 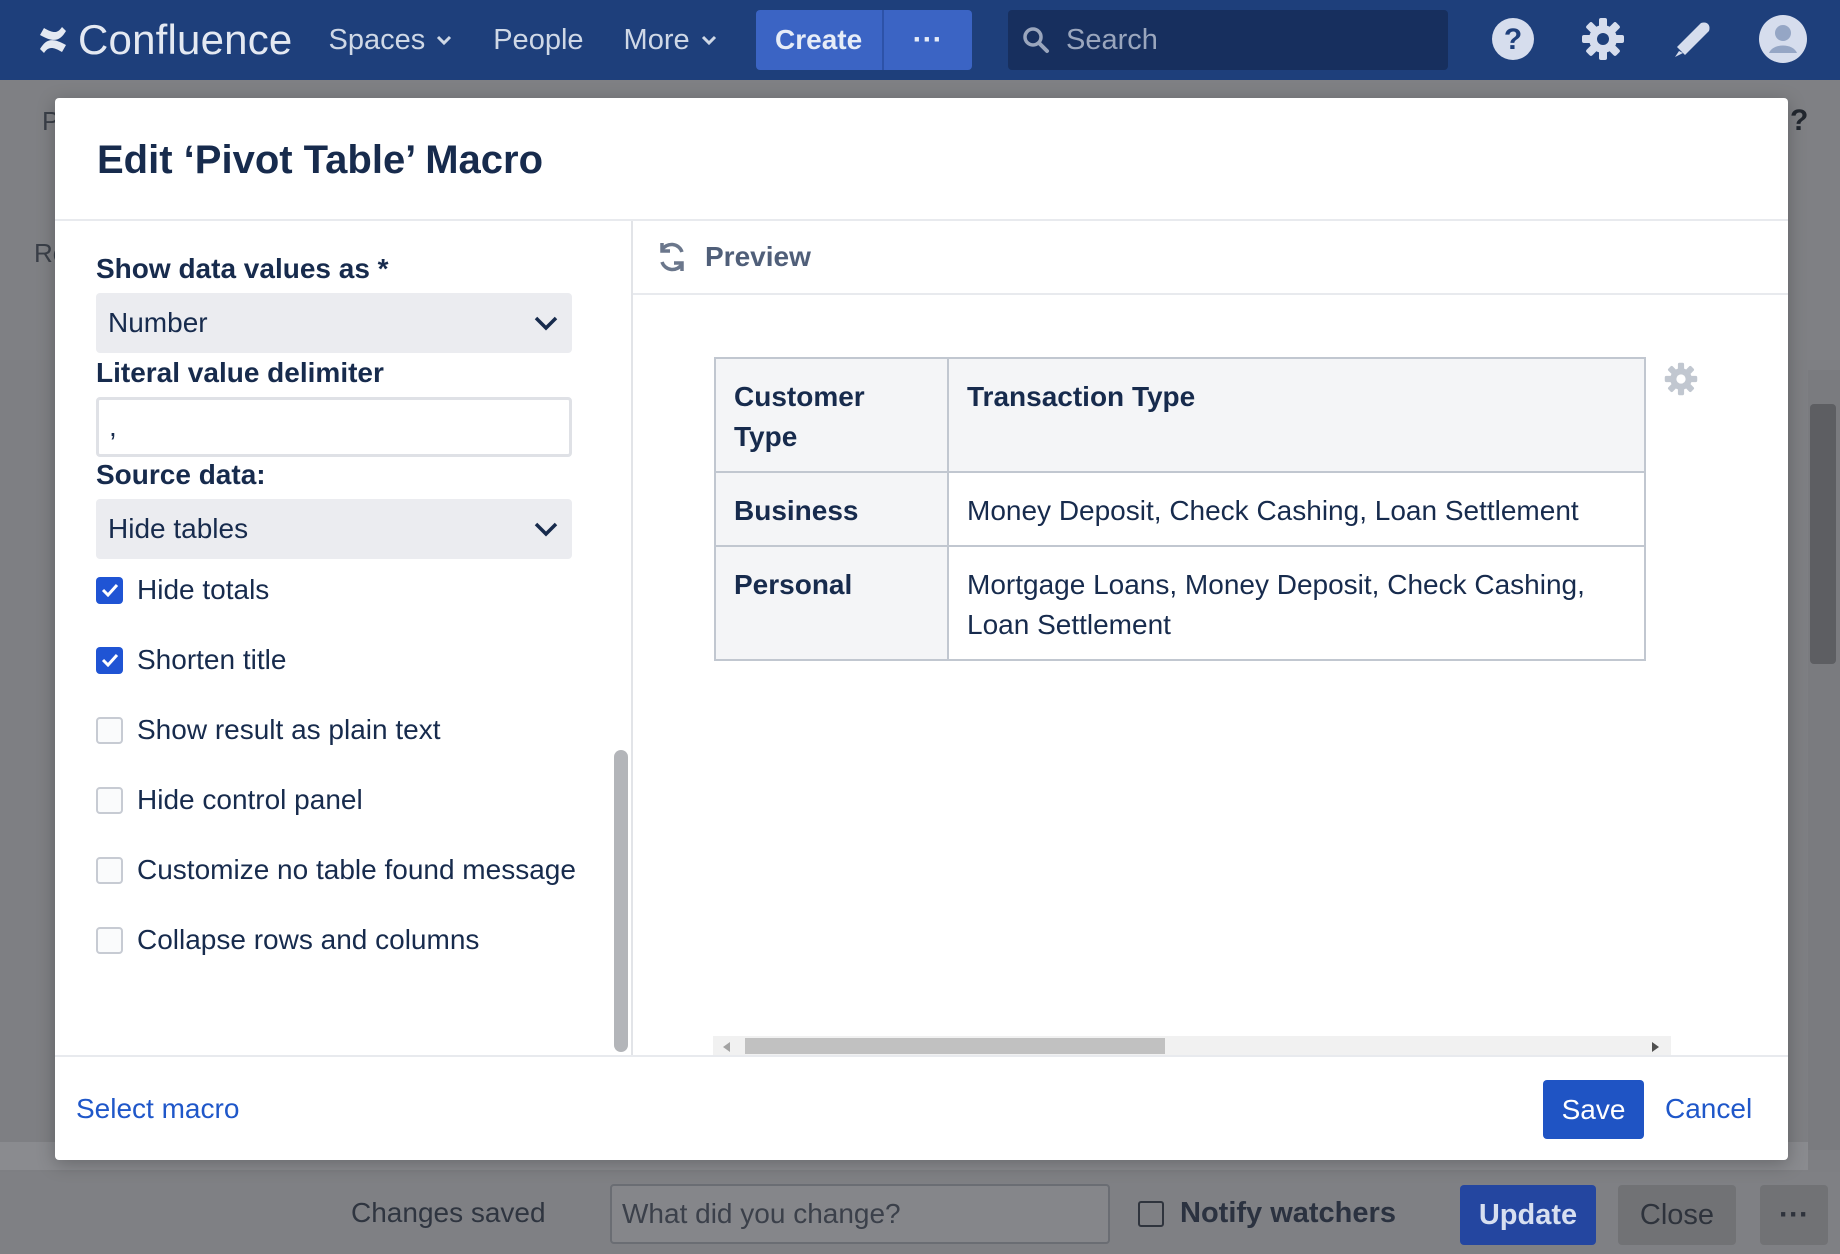 What do you see at coordinates (1210, 258) in the screenshot?
I see `preview-header: Preview` at bounding box center [1210, 258].